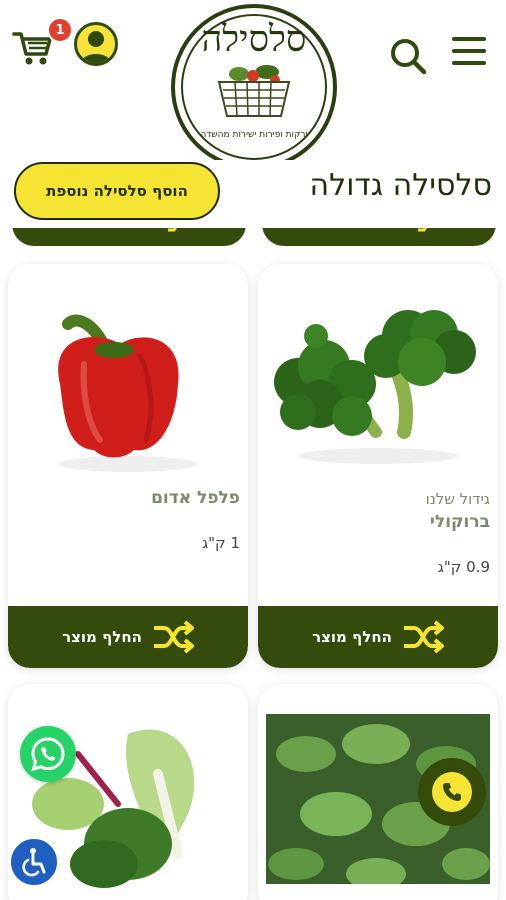 Image resolution: width=506 pixels, height=900 pixels. What do you see at coordinates (253, 194) in the screenshot?
I see `basket-title-row: הוסף סלסילה נוספת סלסילה גדולה` at bounding box center [253, 194].